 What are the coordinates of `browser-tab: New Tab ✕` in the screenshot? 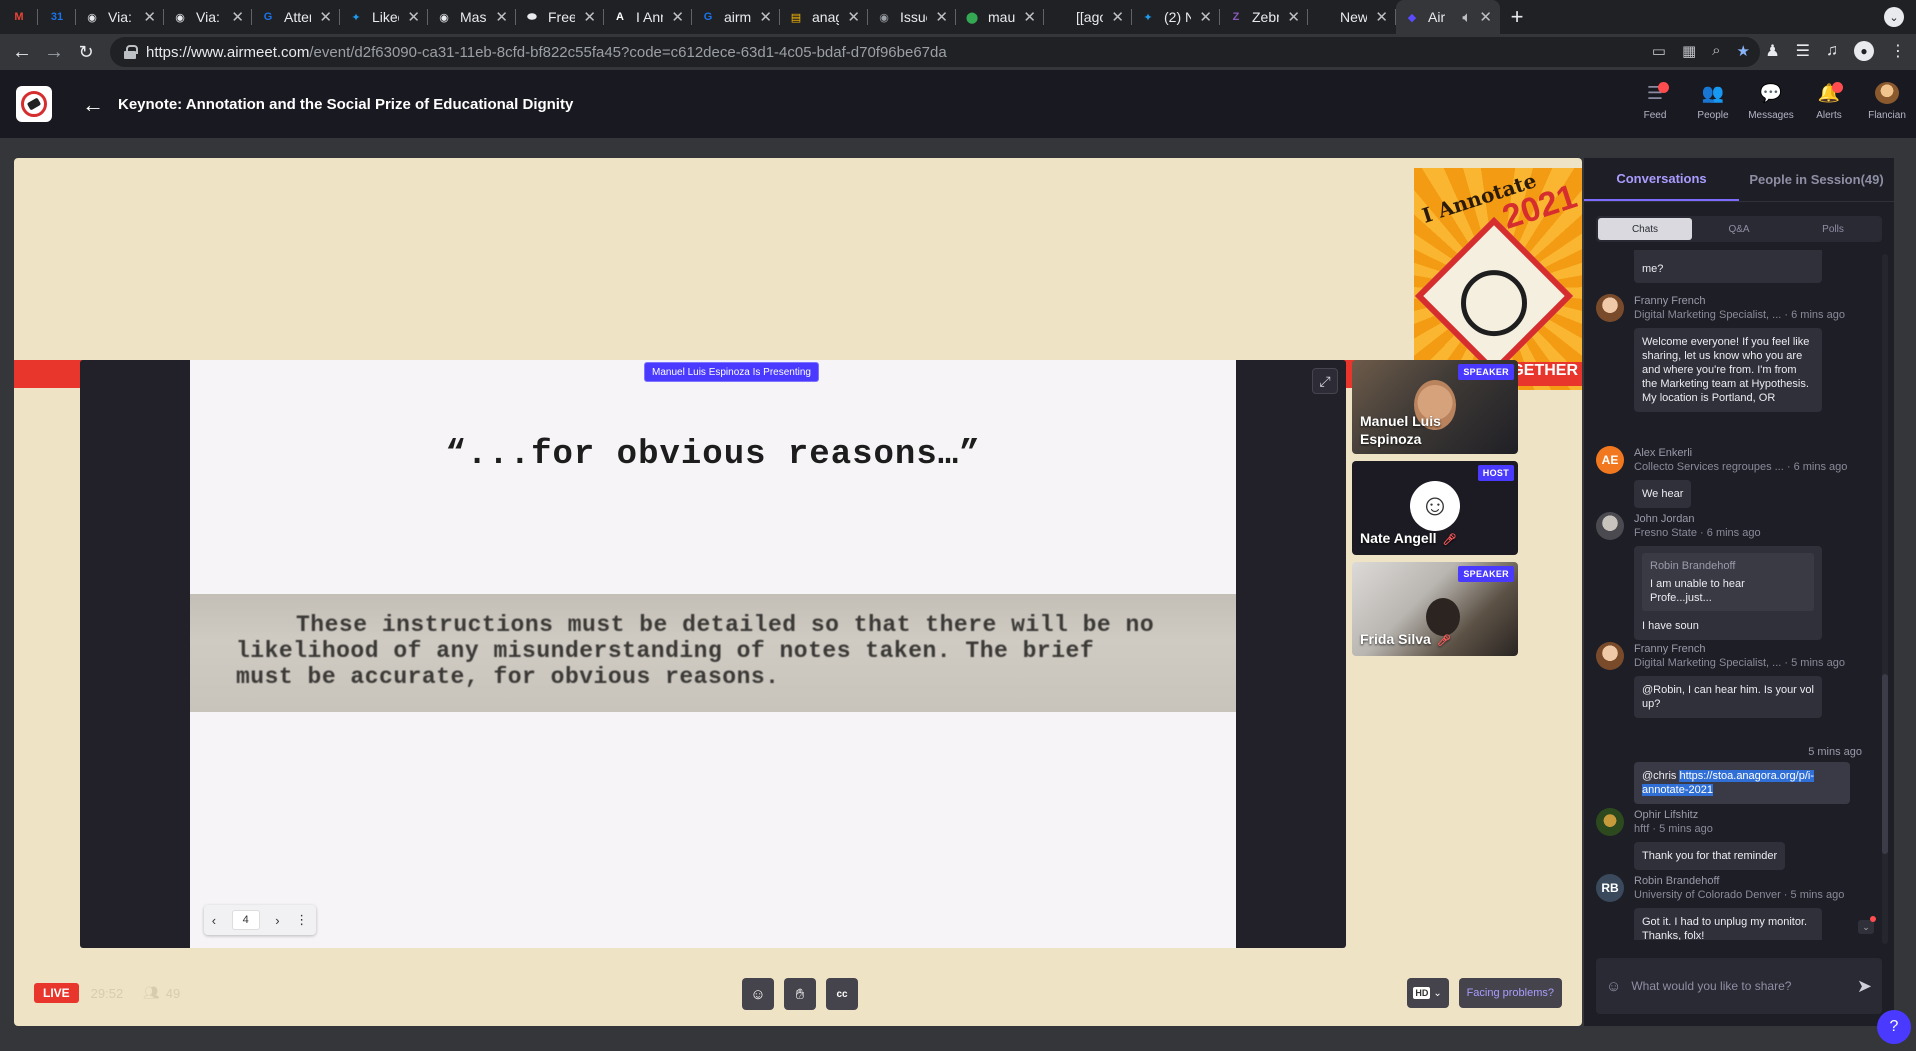 It's located at (1352, 17).